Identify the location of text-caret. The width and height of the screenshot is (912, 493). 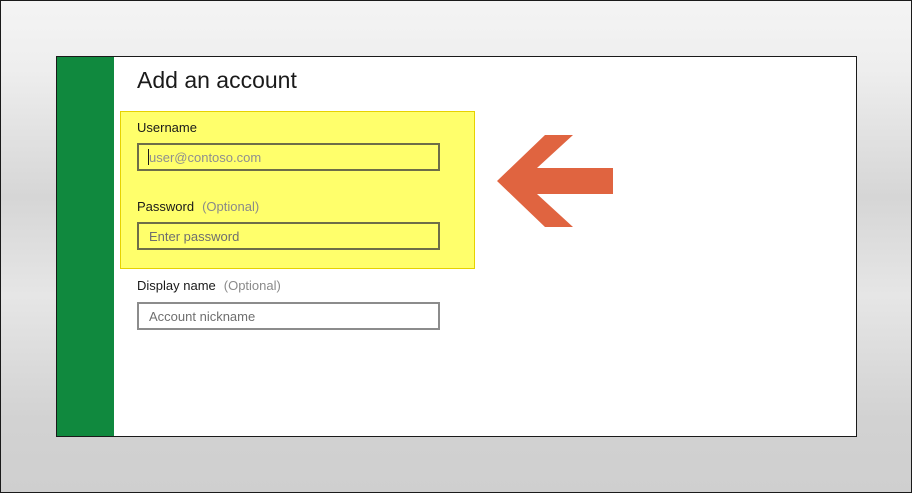
(148, 157).